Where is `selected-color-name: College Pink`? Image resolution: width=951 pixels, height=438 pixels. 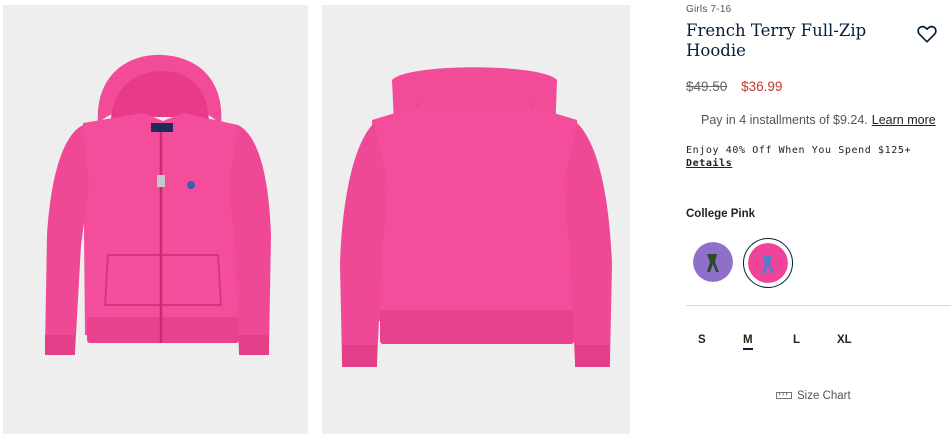
selected-color-name: College Pink is located at coordinates (721, 214).